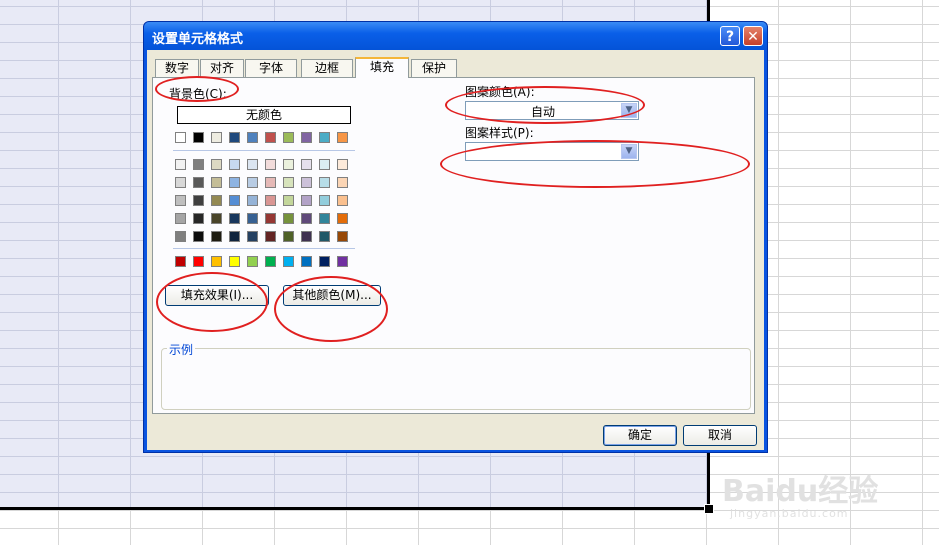  Describe the element at coordinates (264, 248) in the screenshot. I see `palette-separator` at that location.